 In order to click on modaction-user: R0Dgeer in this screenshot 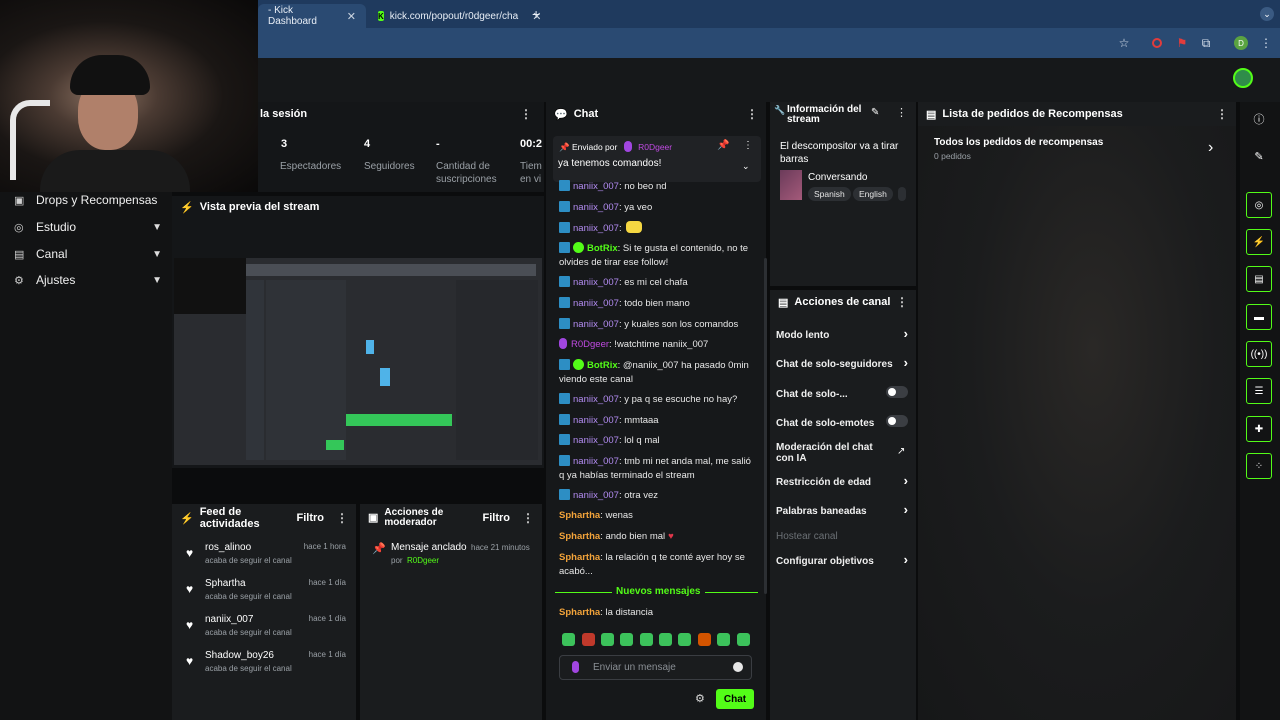, I will do `click(423, 560)`.